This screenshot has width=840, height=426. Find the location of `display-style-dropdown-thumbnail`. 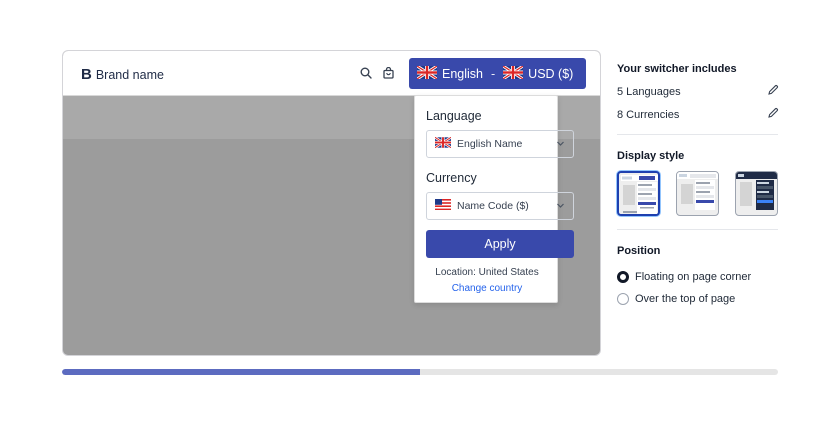

display-style-dropdown-thumbnail is located at coordinates (697, 193).